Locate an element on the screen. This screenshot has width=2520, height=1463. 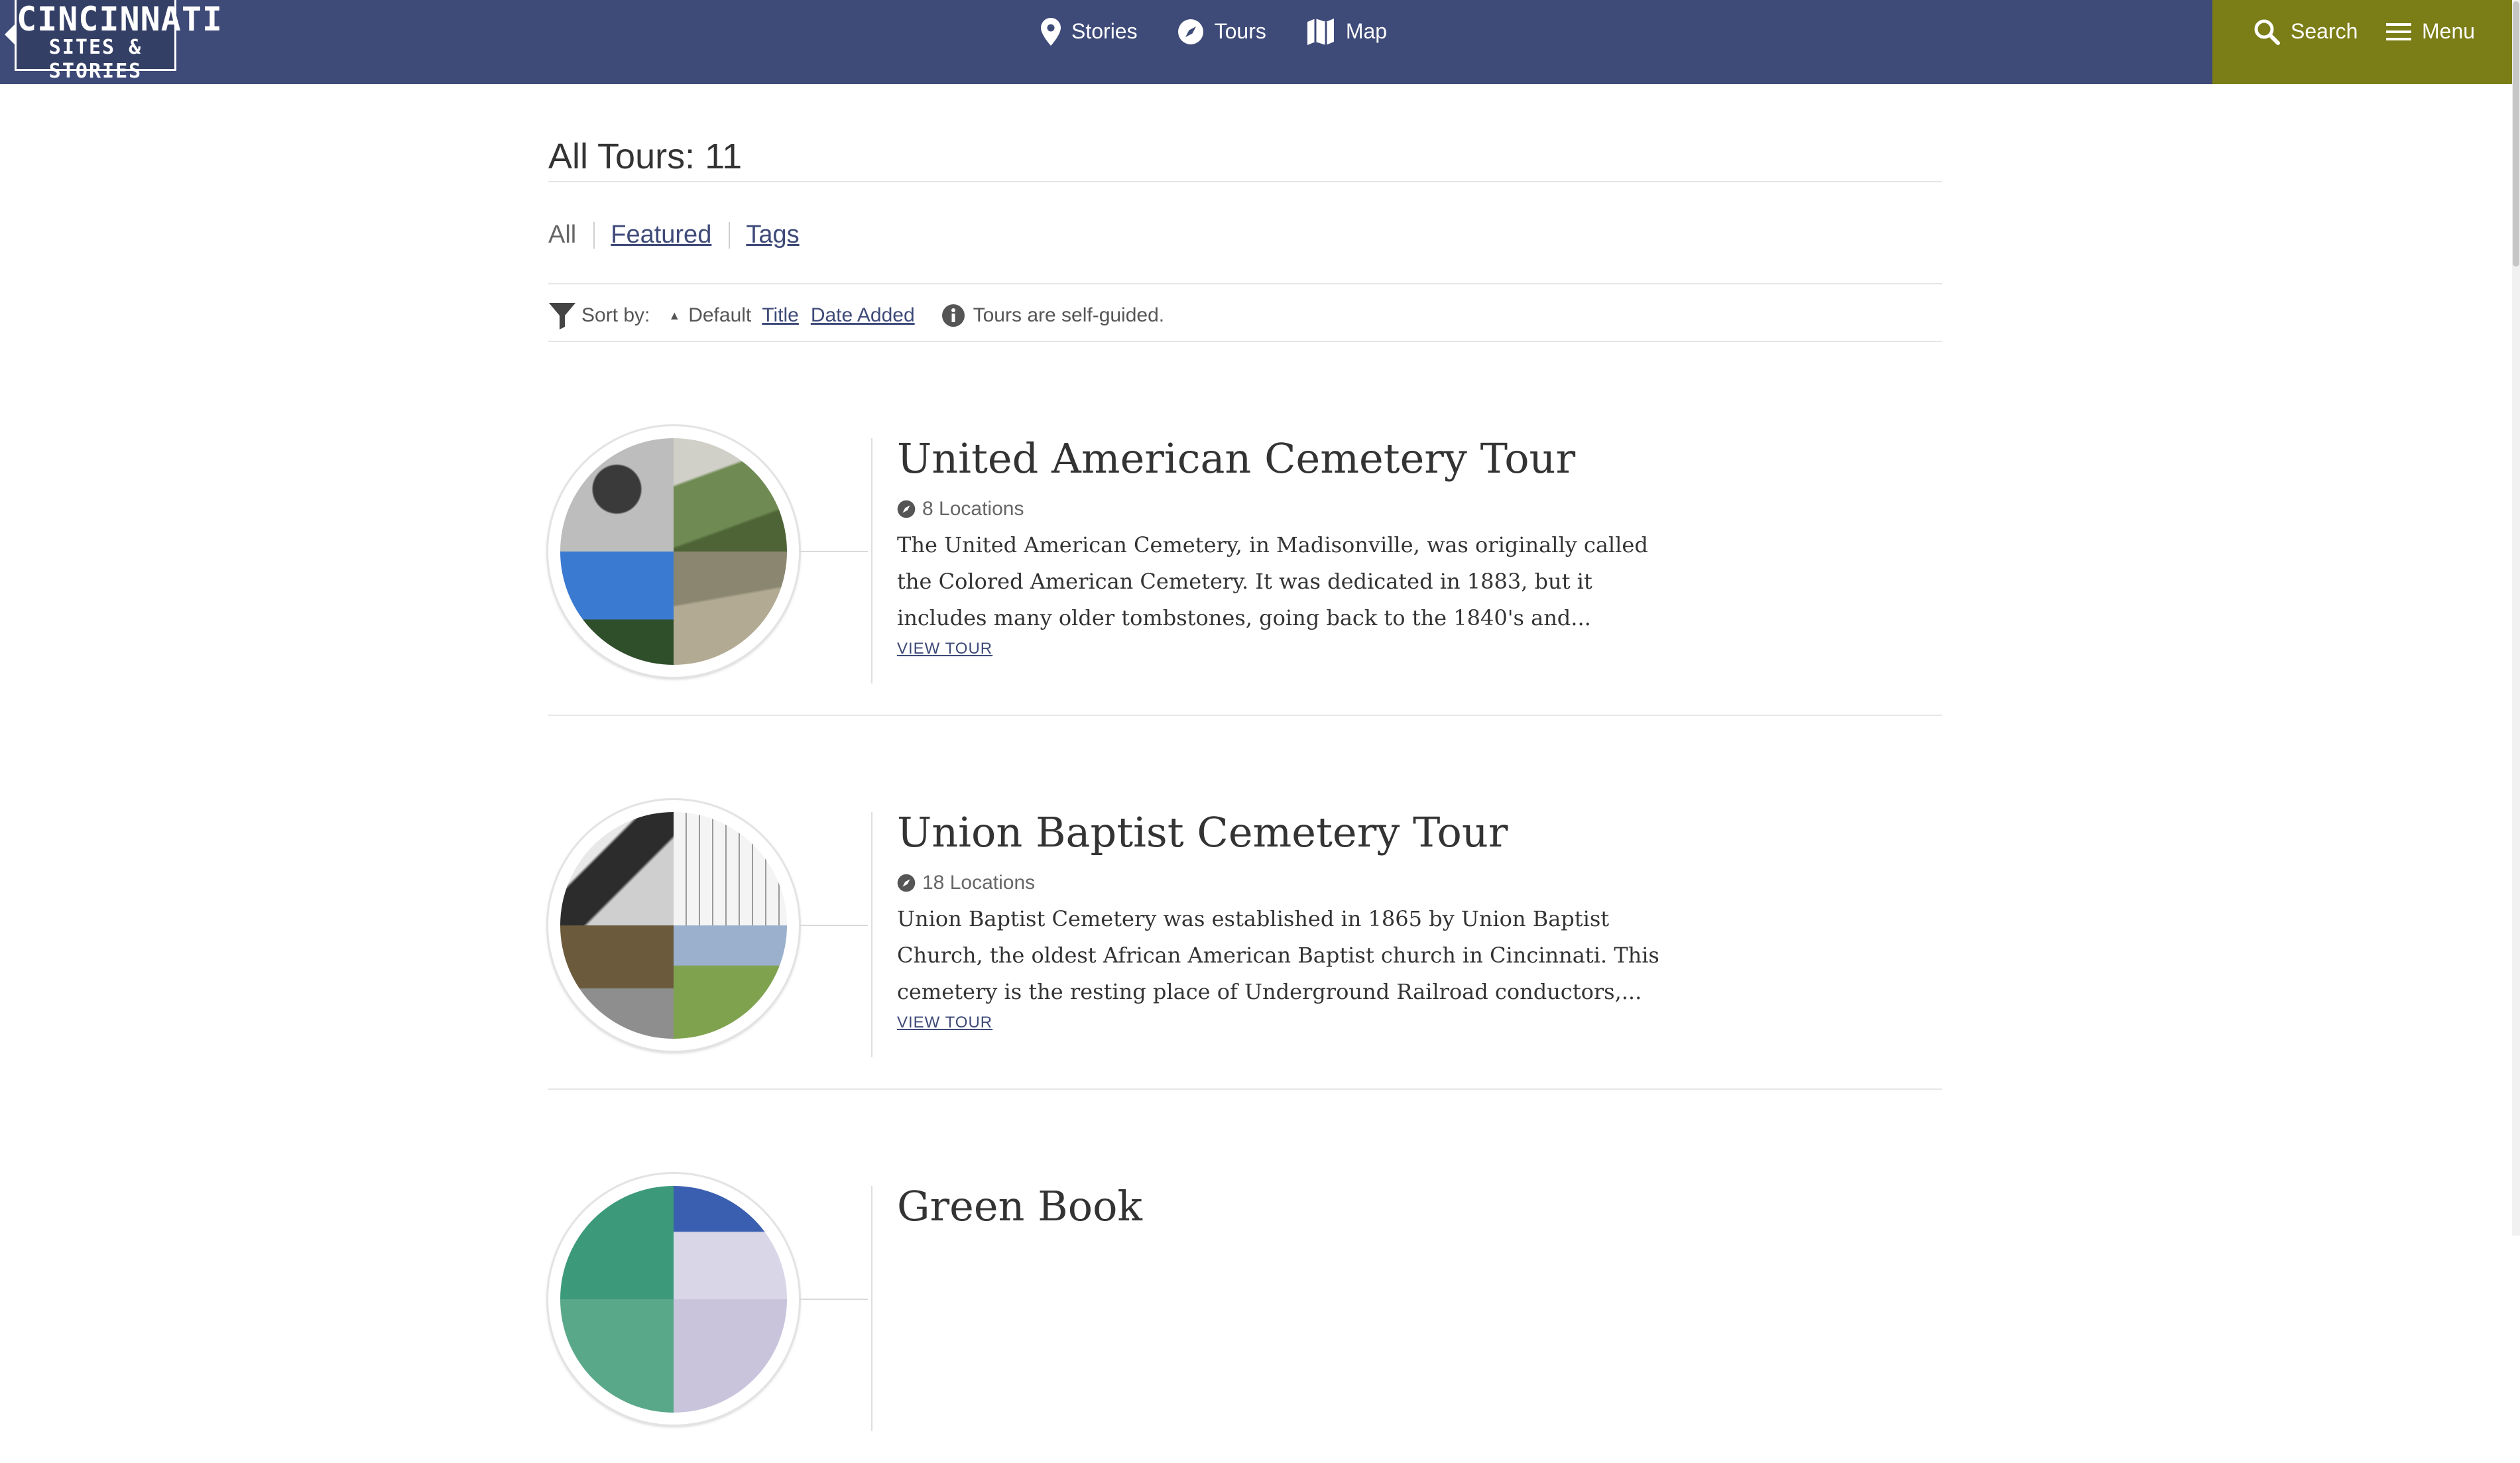
sort-default: Default is located at coordinates (720, 315).